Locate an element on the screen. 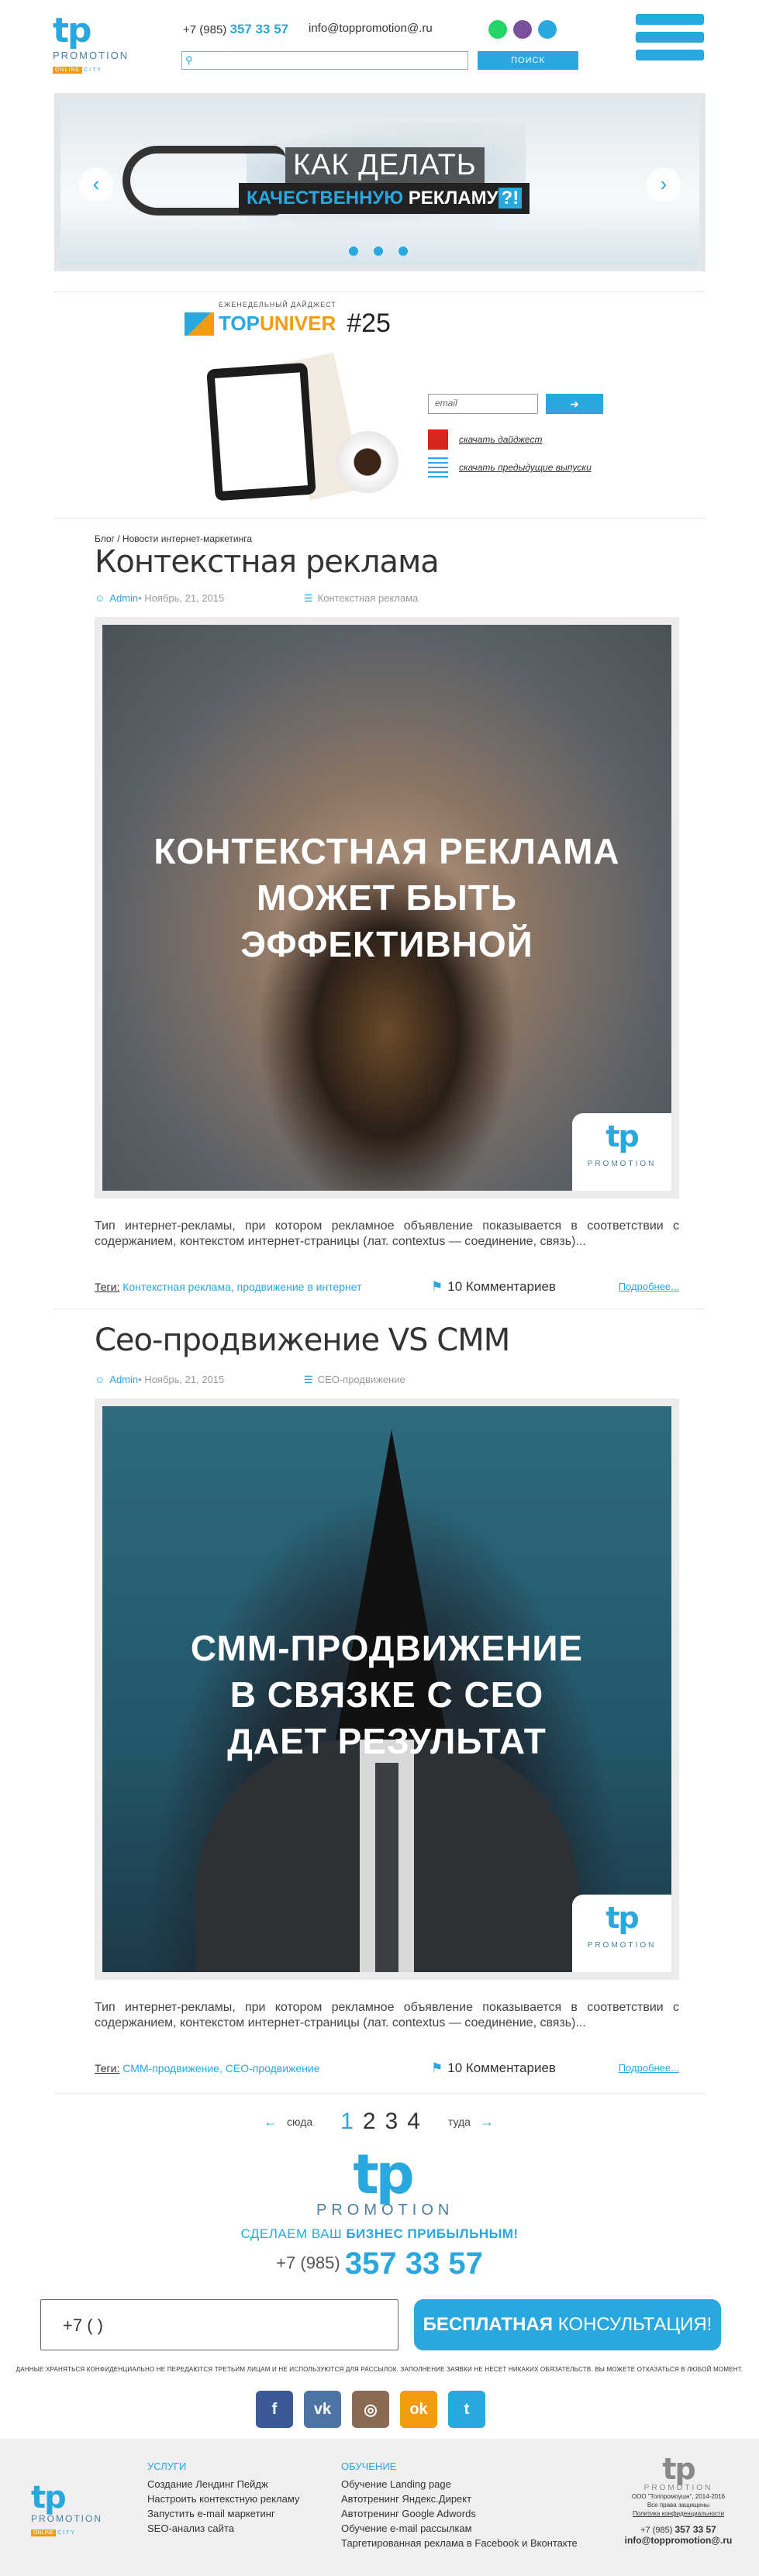  site-logo: tp PROMOTION ONLINE CITY is located at coordinates (91, 42).